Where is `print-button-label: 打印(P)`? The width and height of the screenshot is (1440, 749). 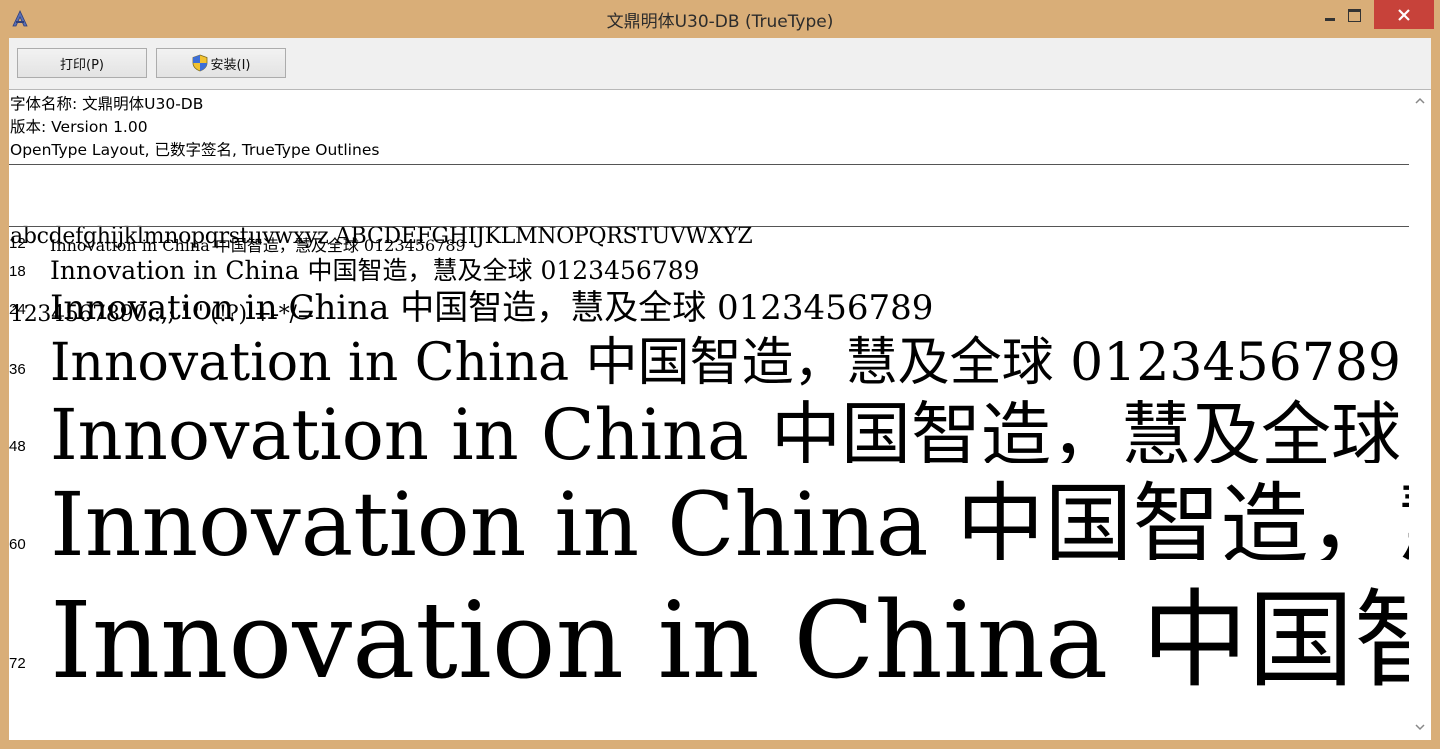
print-button-label: 打印(P) is located at coordinates (82, 65).